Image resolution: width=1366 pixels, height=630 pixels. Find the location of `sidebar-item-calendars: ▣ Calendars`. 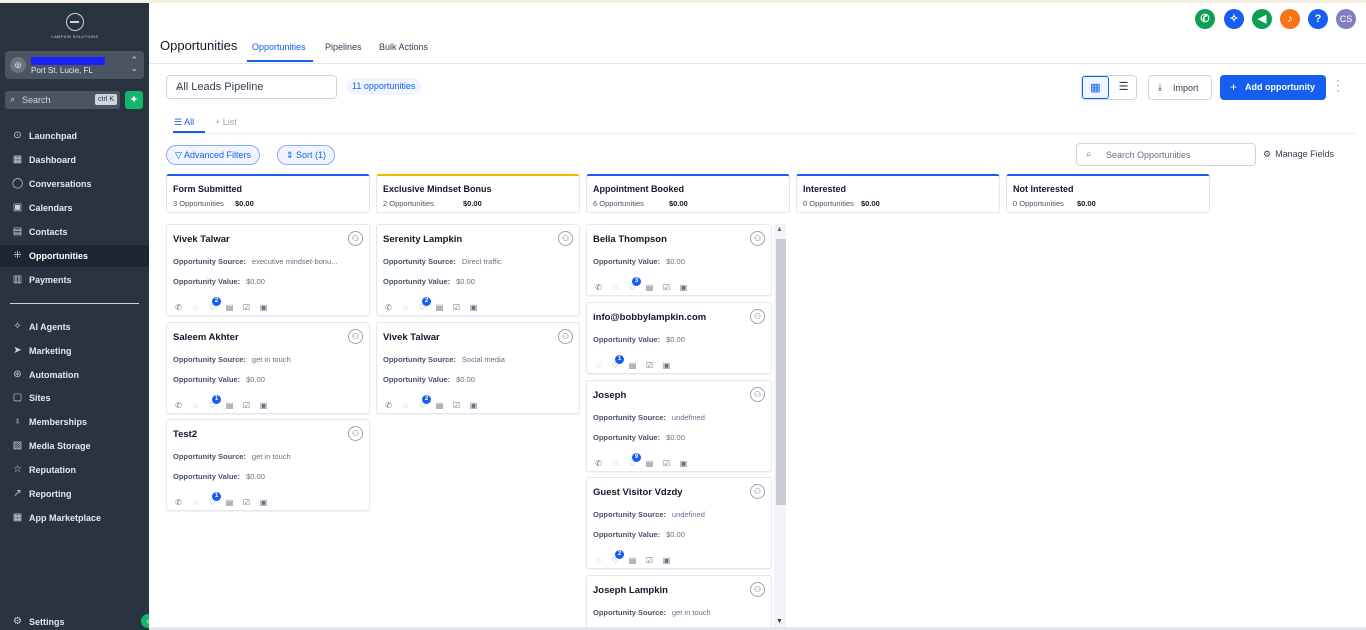

sidebar-item-calendars: ▣ Calendars is located at coordinates (74, 208).